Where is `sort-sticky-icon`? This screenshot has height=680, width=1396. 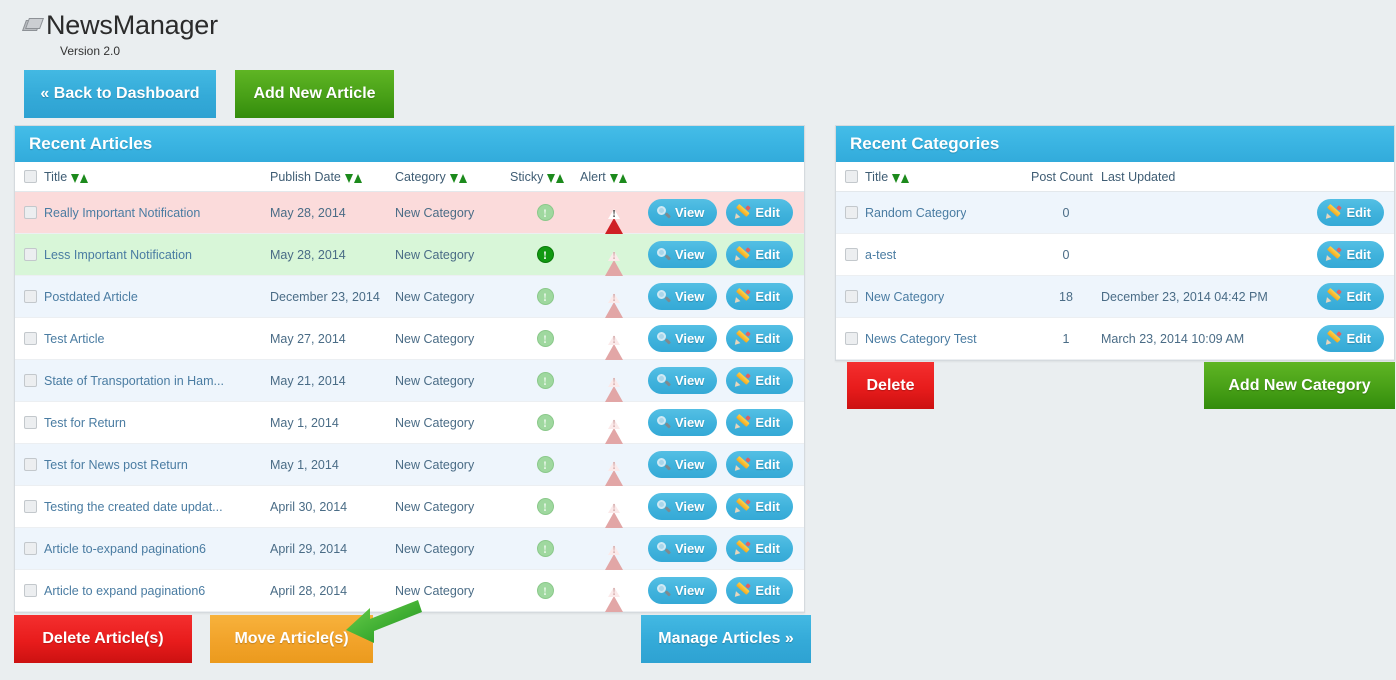 sort-sticky-icon is located at coordinates (556, 178).